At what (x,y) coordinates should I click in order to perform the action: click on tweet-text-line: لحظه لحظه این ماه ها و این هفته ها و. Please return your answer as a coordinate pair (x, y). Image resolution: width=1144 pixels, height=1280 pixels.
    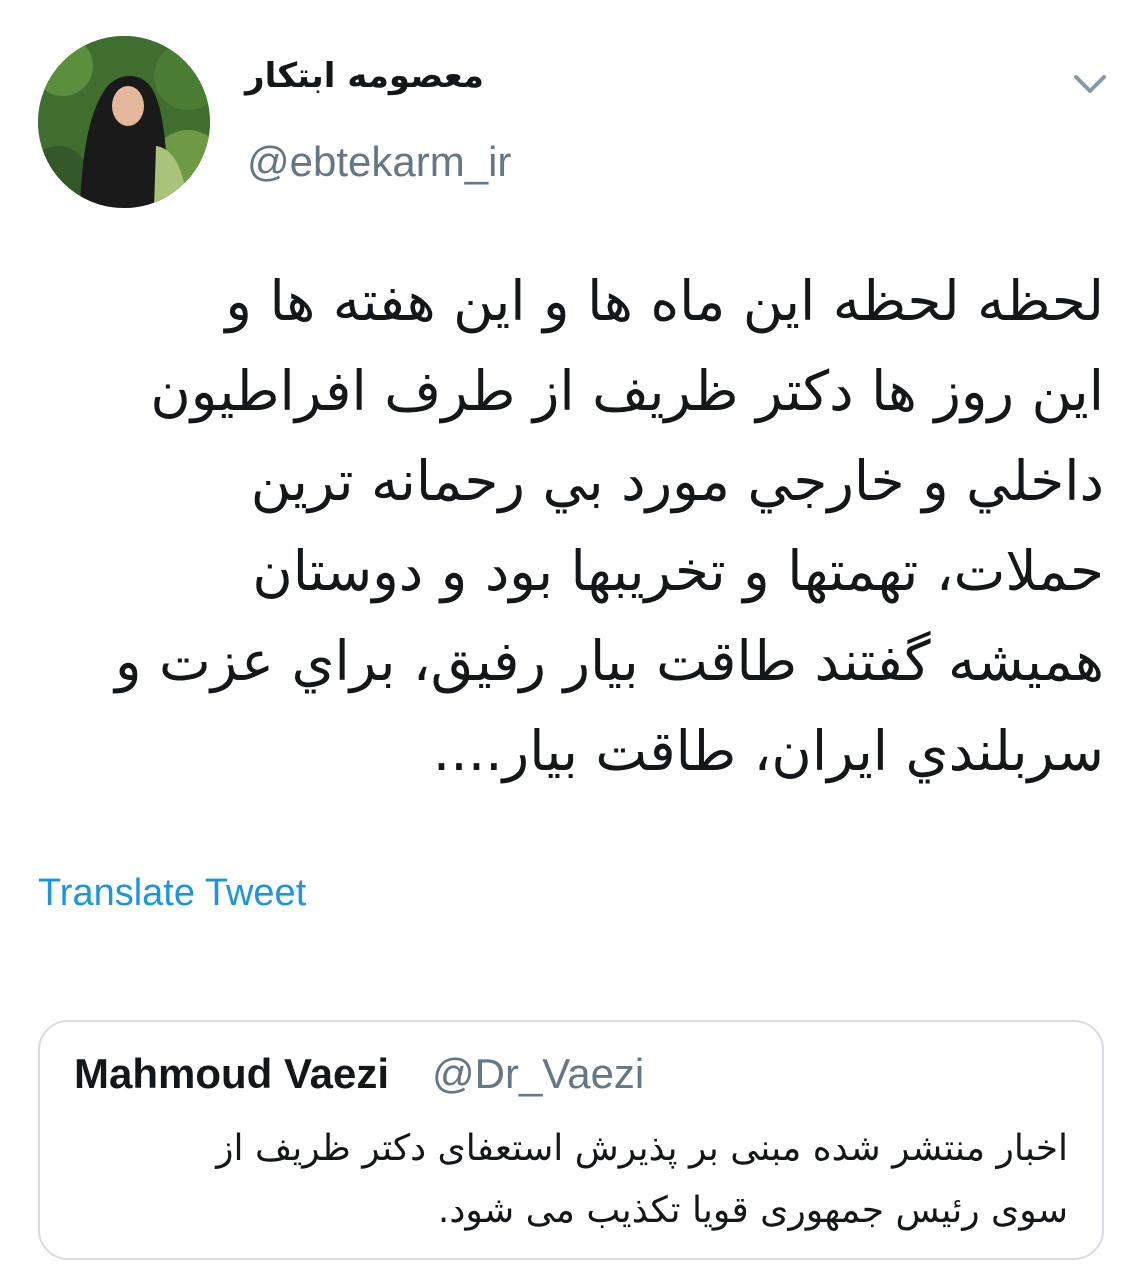
    Looking at the image, I should click on (664, 301).